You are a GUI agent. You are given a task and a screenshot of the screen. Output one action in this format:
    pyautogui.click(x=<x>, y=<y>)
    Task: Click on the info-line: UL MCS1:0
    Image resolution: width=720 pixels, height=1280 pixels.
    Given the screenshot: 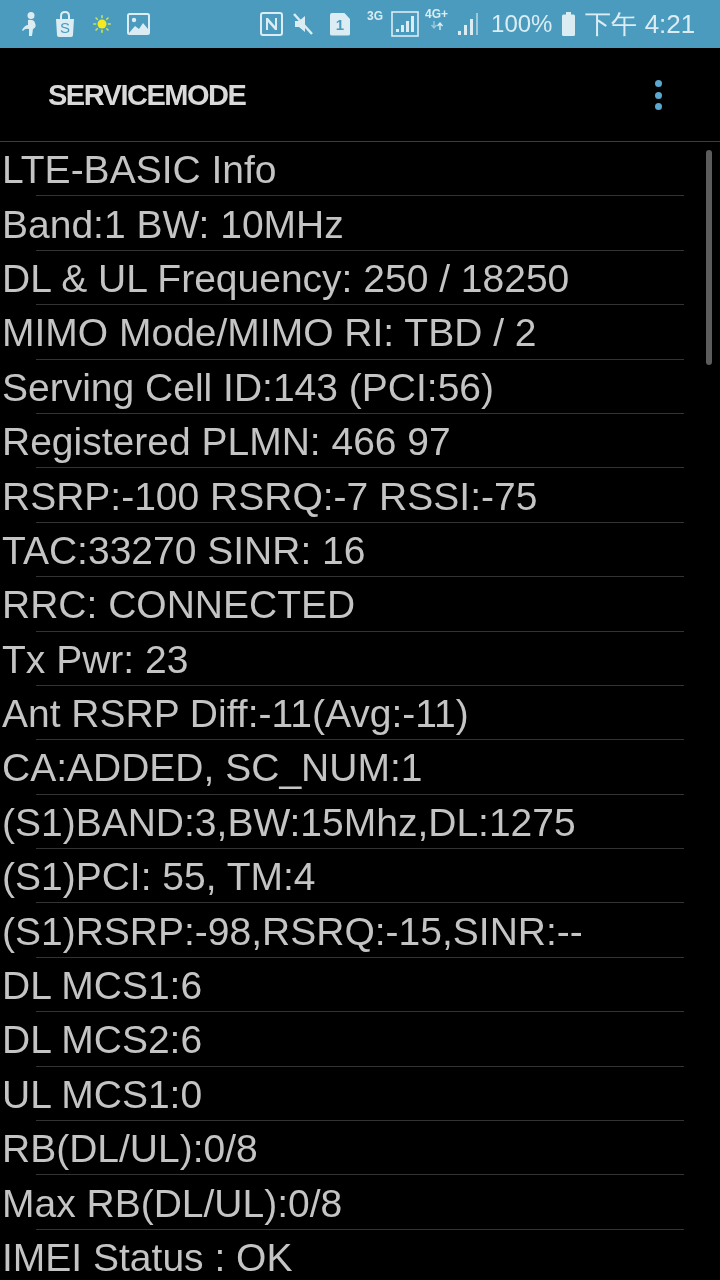 What is the action you would take?
    pyautogui.click(x=102, y=1094)
    